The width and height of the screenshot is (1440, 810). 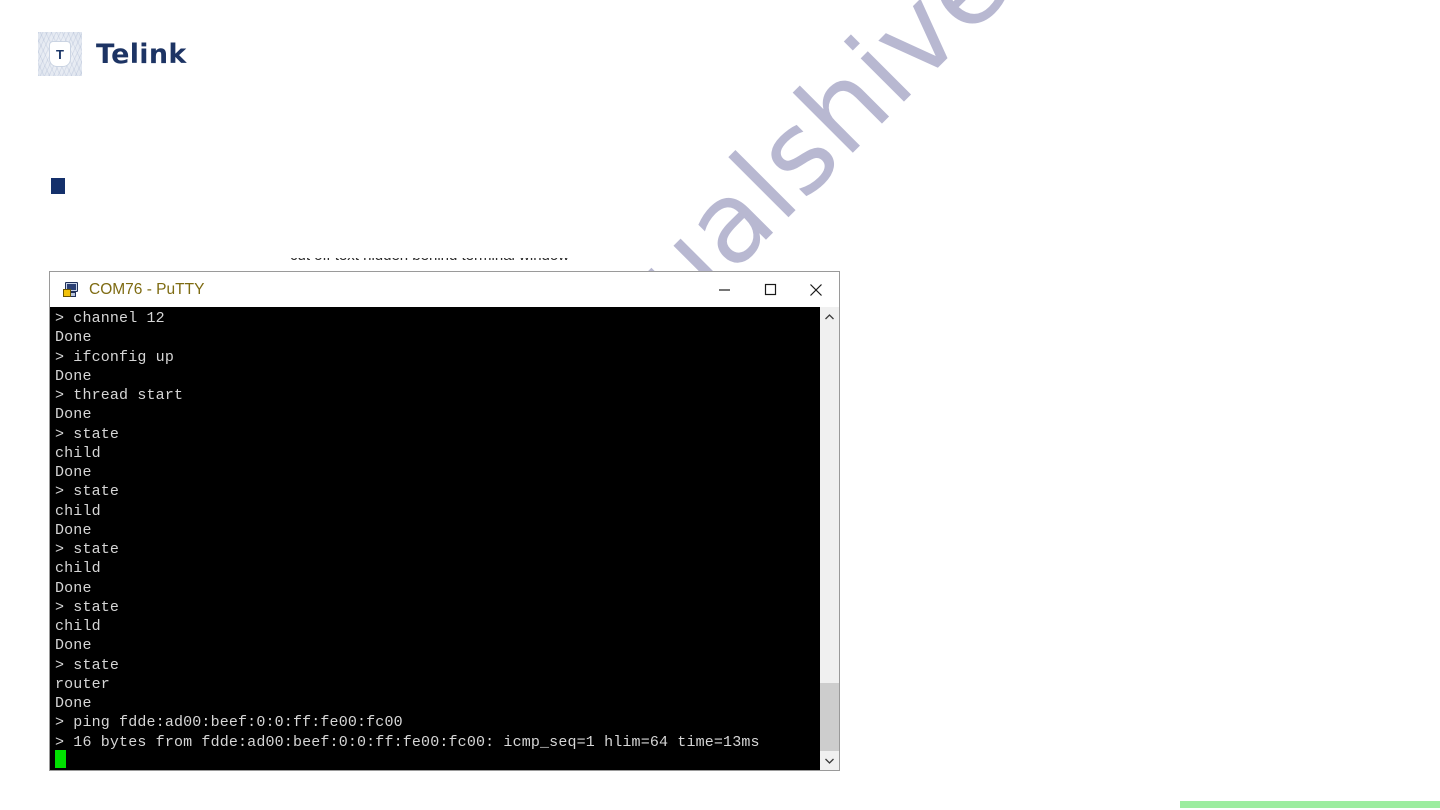 I want to click on maximize-icon, so click(x=770, y=289).